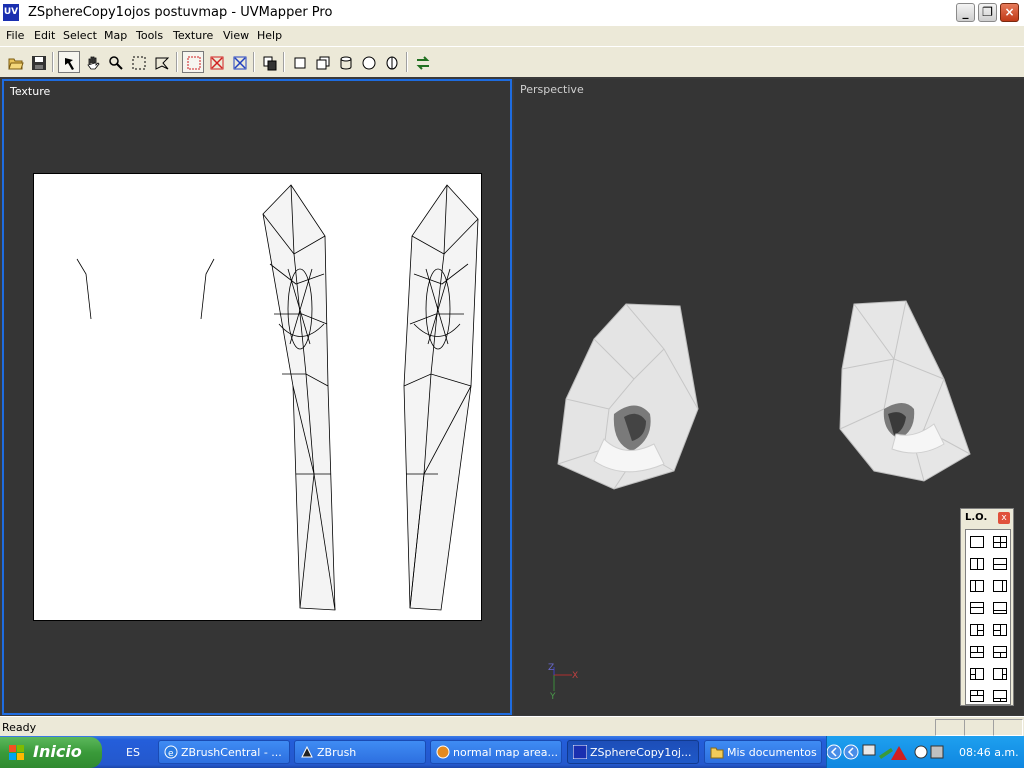  Describe the element at coordinates (16, 752) in the screenshot. I see `windows-logo-icon` at that location.